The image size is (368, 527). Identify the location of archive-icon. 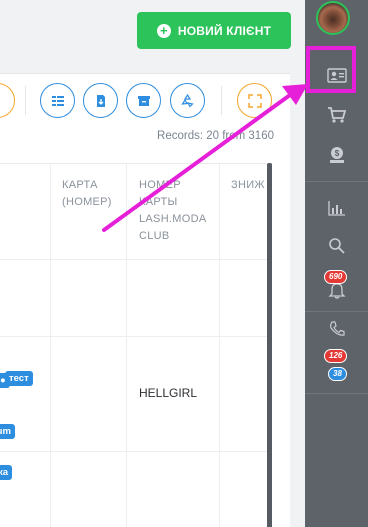
(143, 100).